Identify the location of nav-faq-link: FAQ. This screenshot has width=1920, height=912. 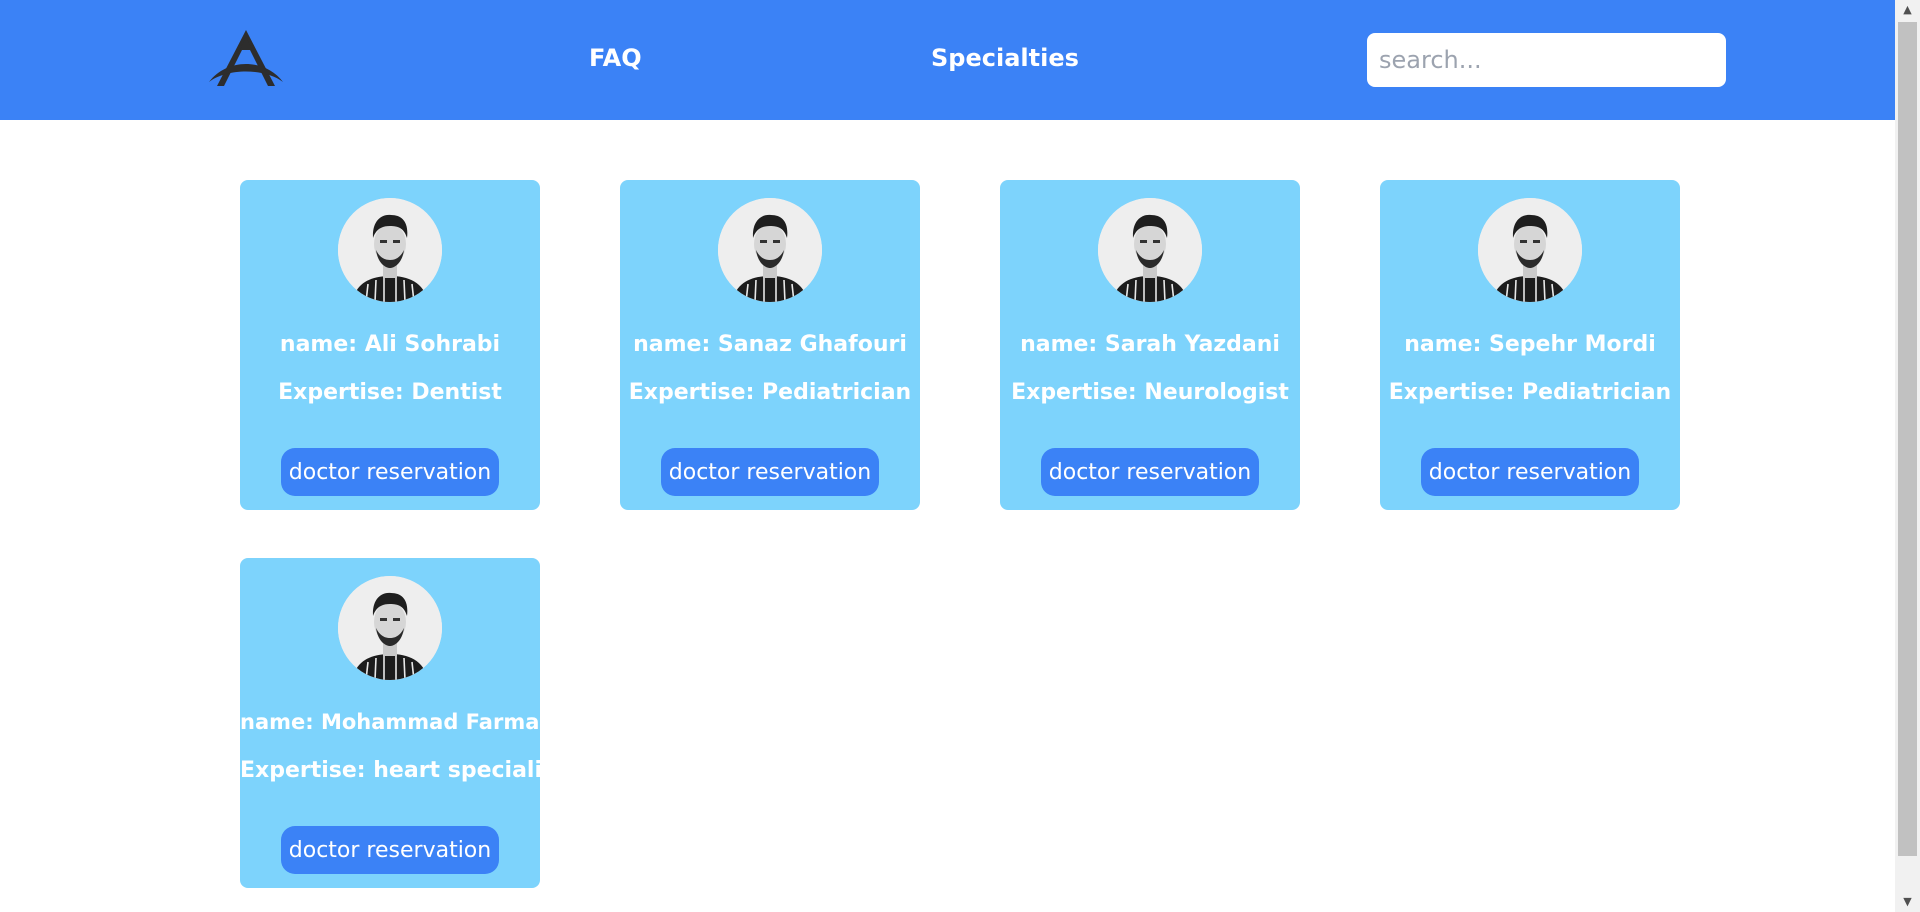
(615, 58).